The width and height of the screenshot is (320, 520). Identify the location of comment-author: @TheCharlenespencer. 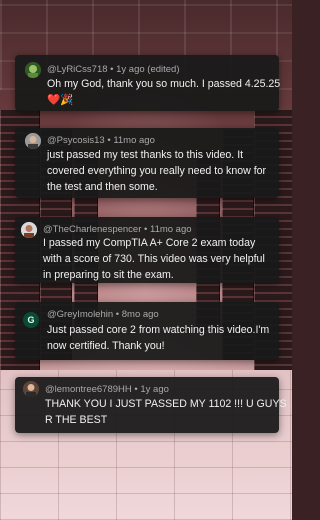
(92, 229).